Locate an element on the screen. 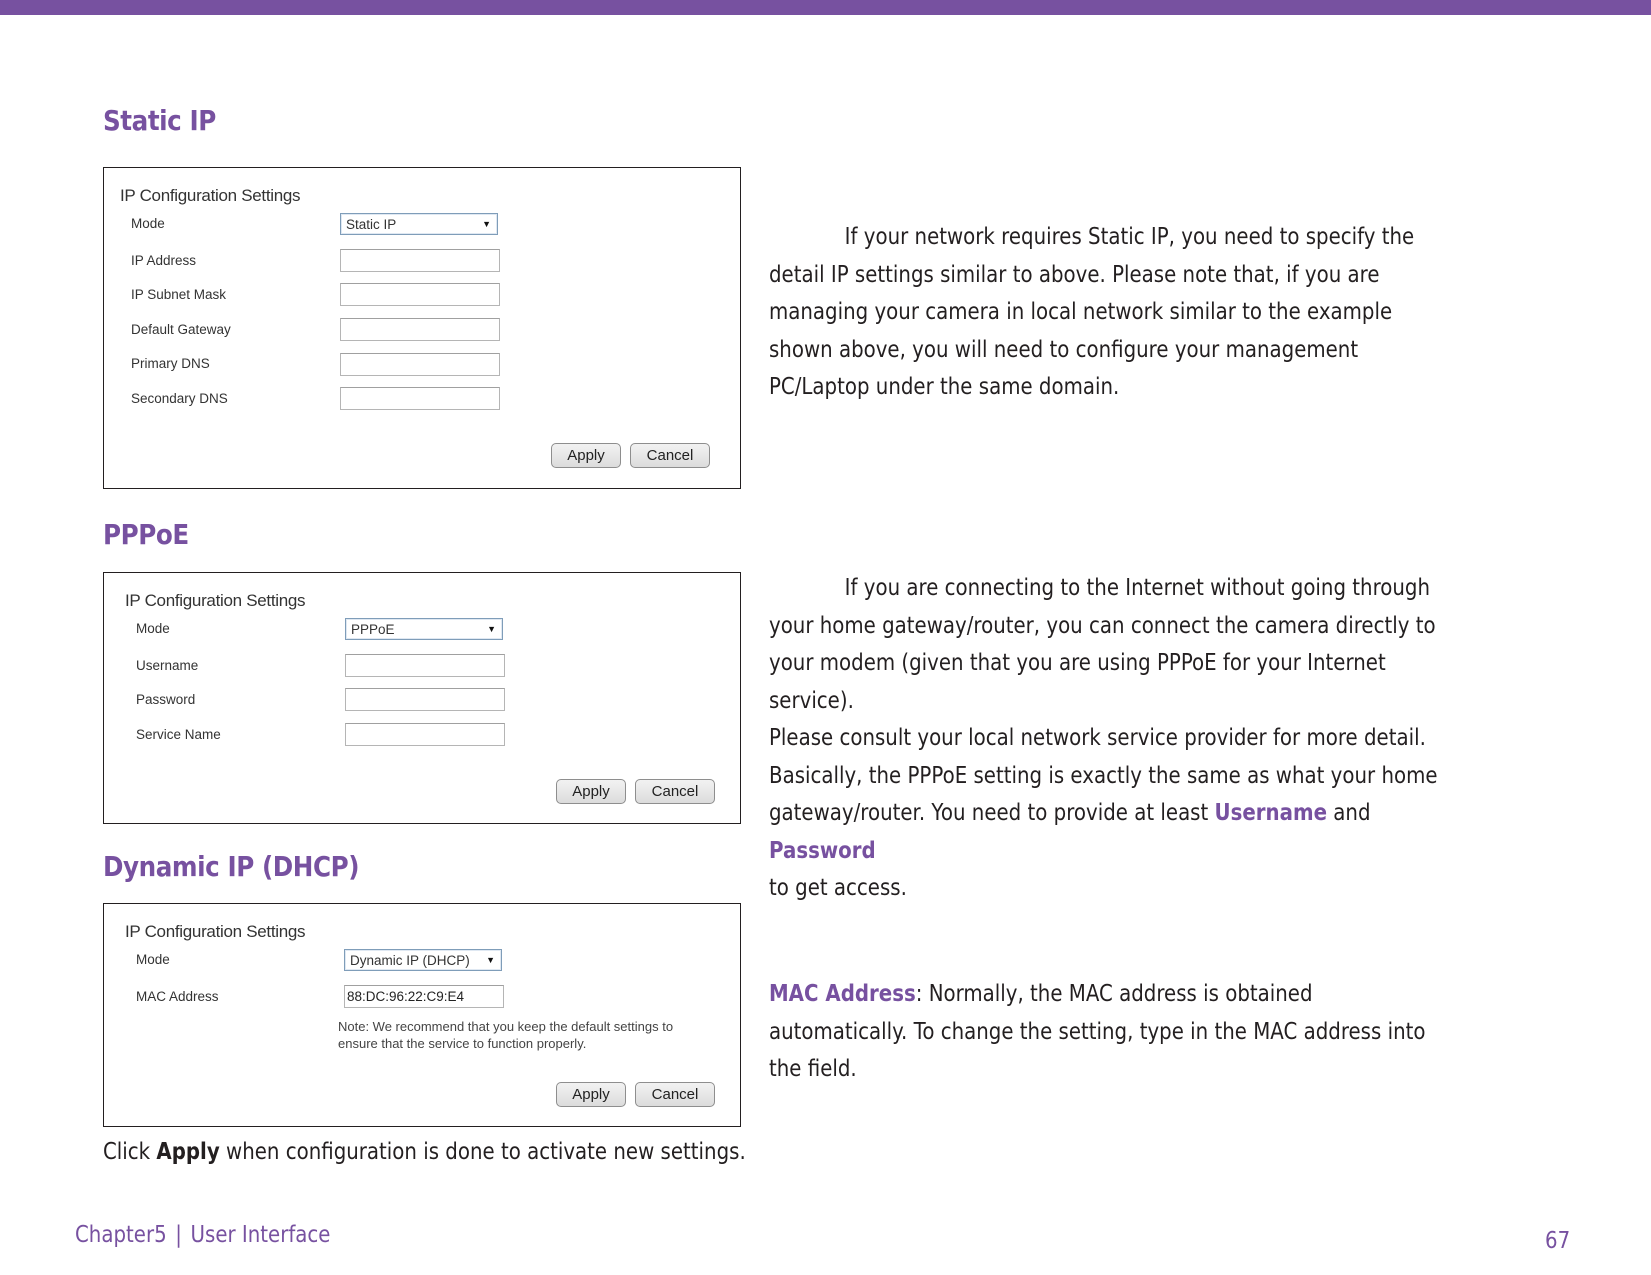 The height and width of the screenshot is (1275, 1651). highlight-mac-address: MAC Address is located at coordinates (842, 994).